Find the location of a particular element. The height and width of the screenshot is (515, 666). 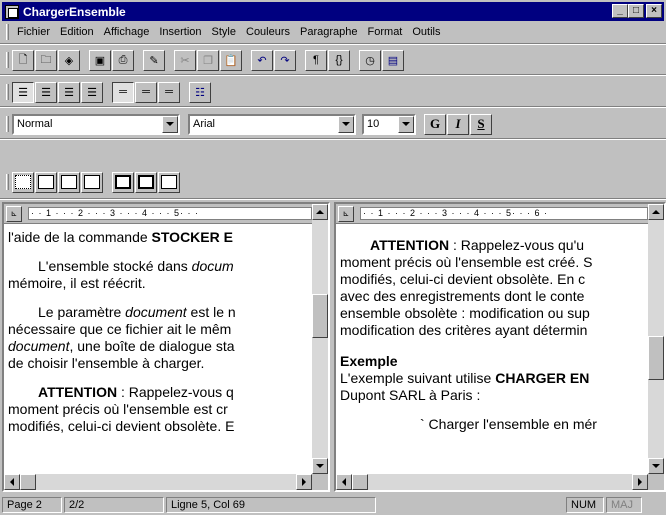

left-vertical-scrollbar is located at coordinates (320, 339).